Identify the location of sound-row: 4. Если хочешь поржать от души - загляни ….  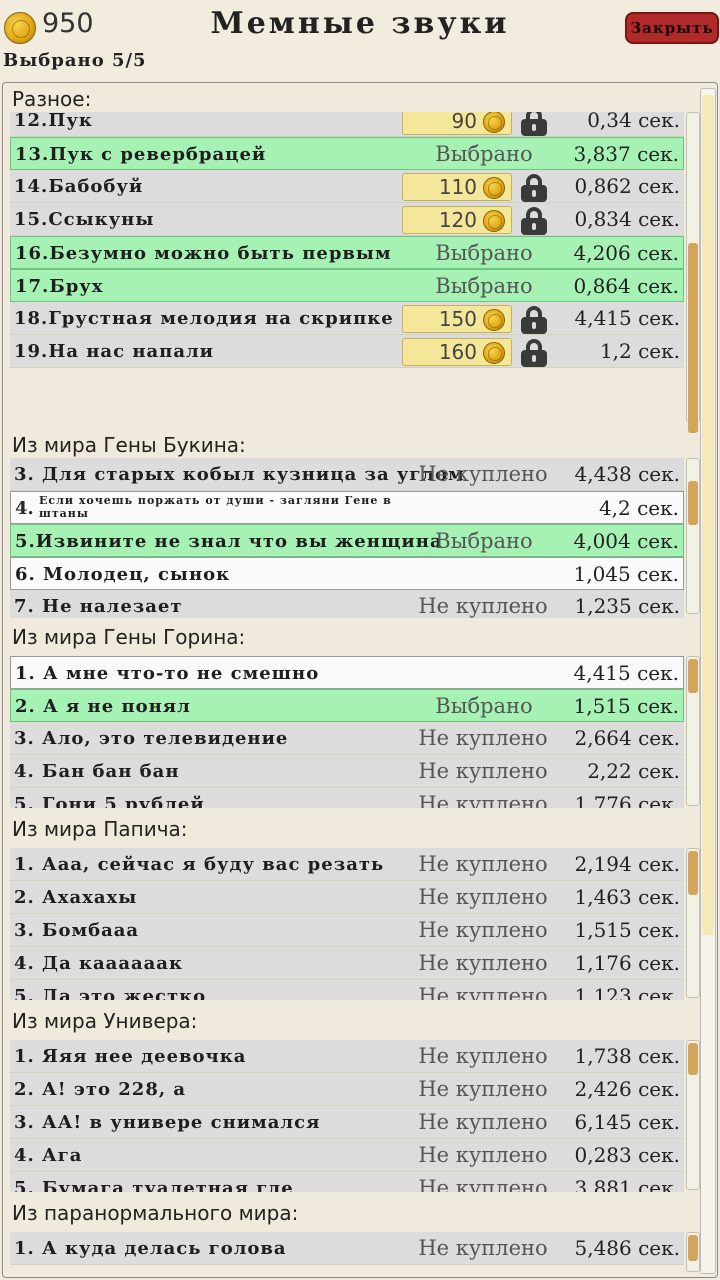
(347, 507).